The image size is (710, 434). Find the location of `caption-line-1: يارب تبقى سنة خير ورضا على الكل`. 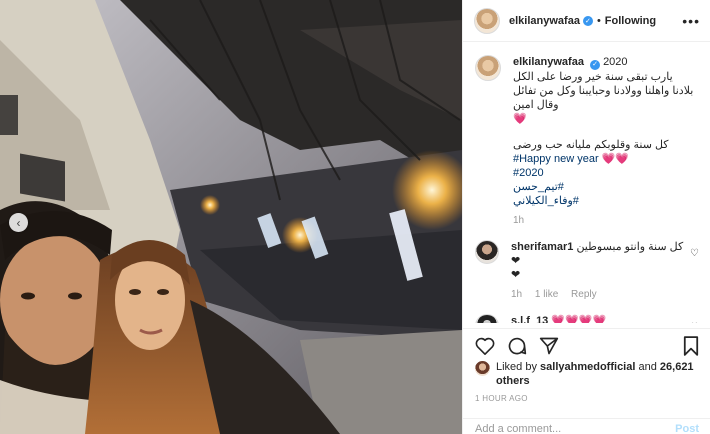

caption-line-1: يارب تبقى سنة خير ورضا على الكل is located at coordinates (593, 77).